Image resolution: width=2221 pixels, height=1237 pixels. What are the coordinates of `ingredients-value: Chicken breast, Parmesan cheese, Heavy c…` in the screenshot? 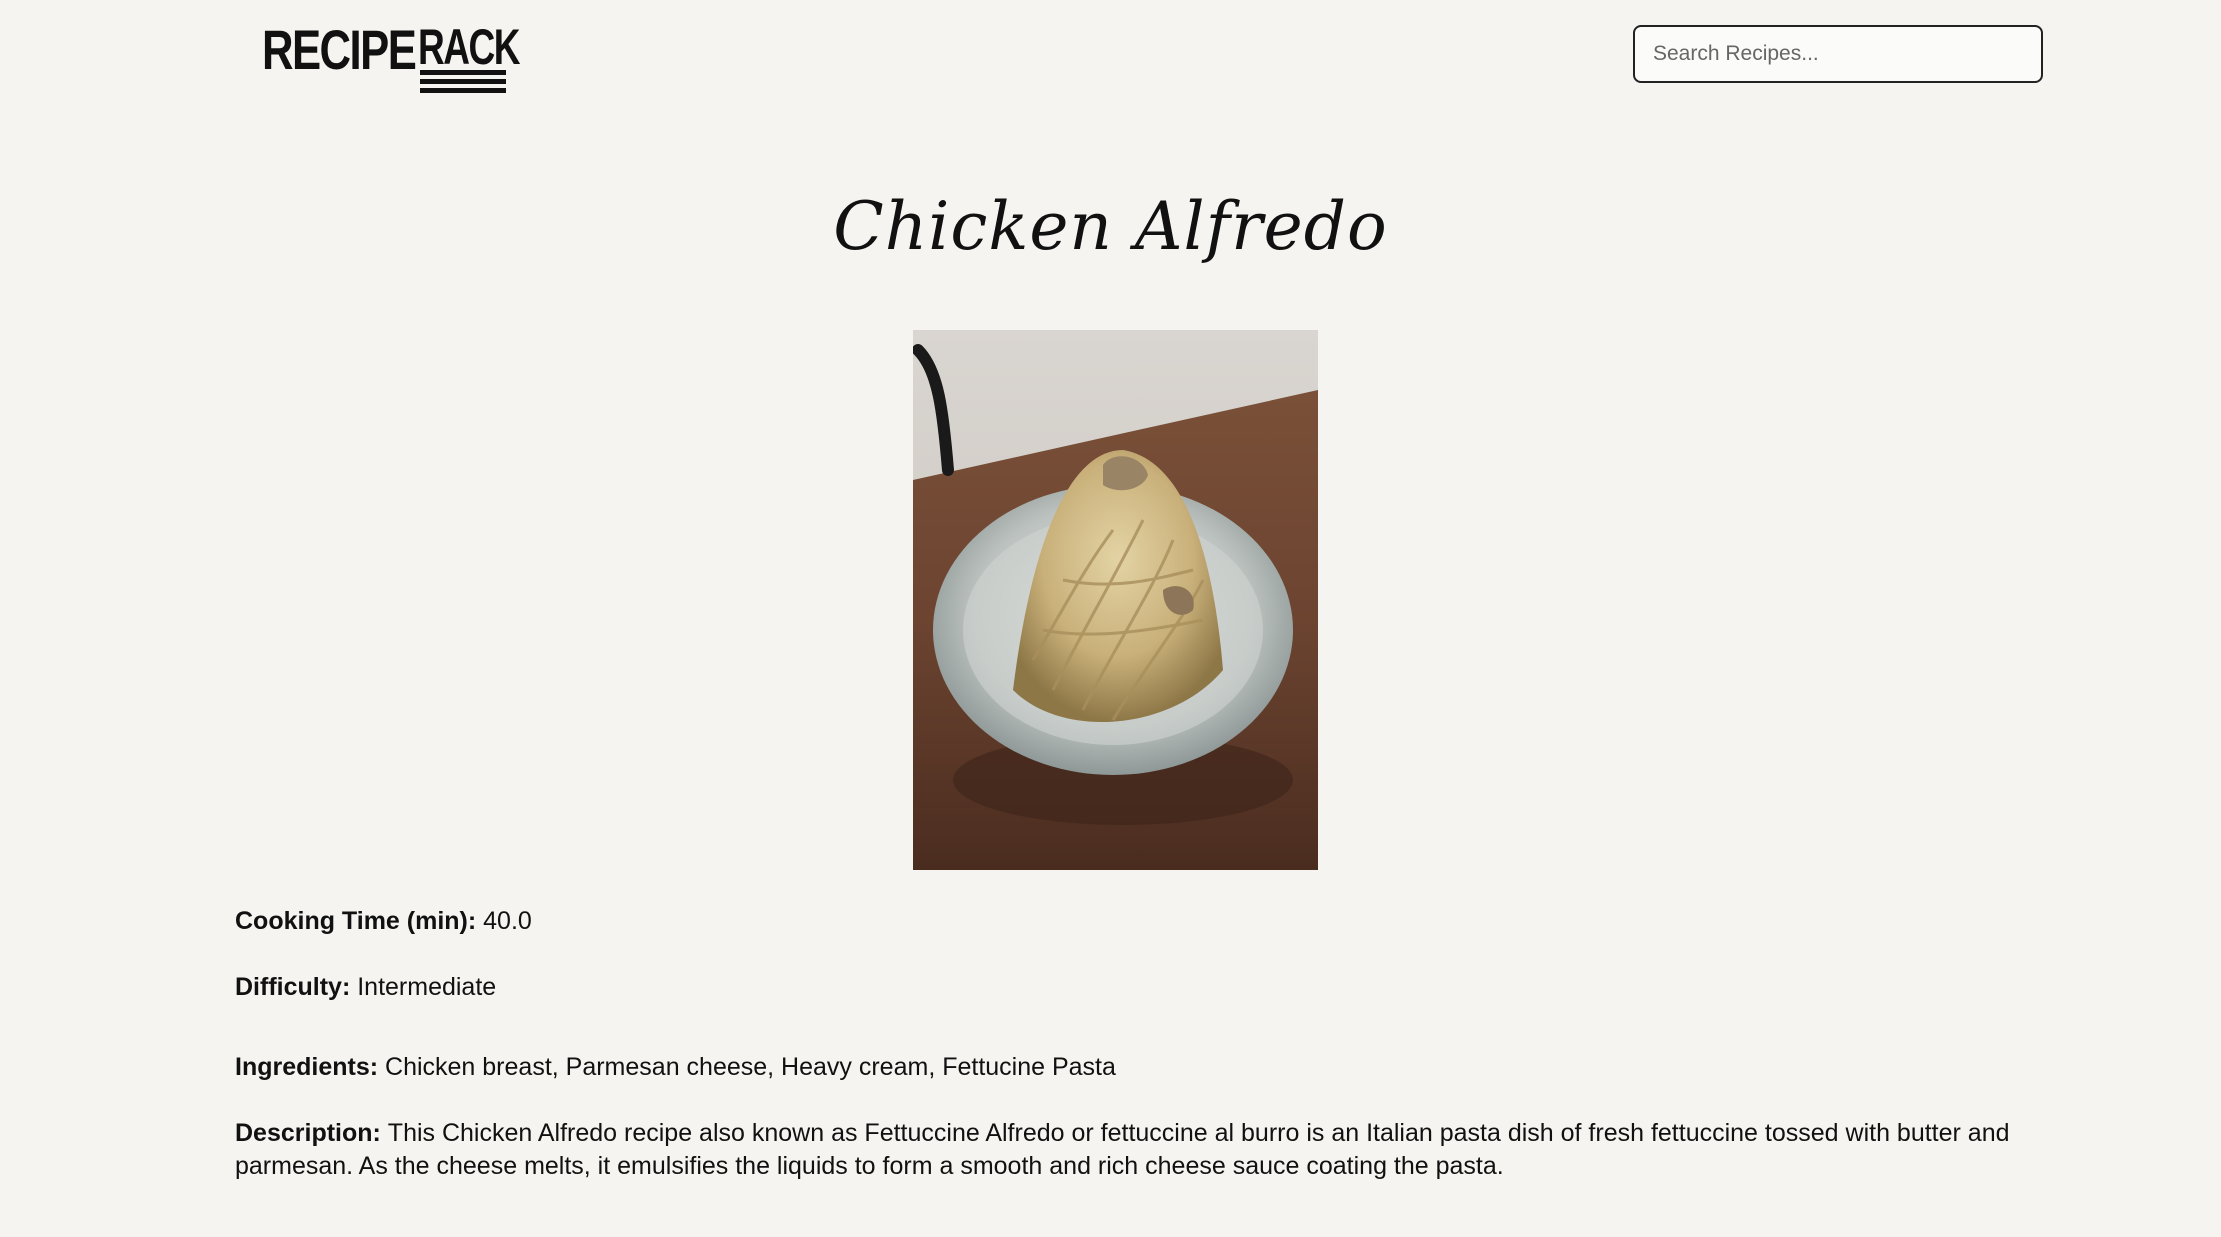 It's located at (750, 1067).